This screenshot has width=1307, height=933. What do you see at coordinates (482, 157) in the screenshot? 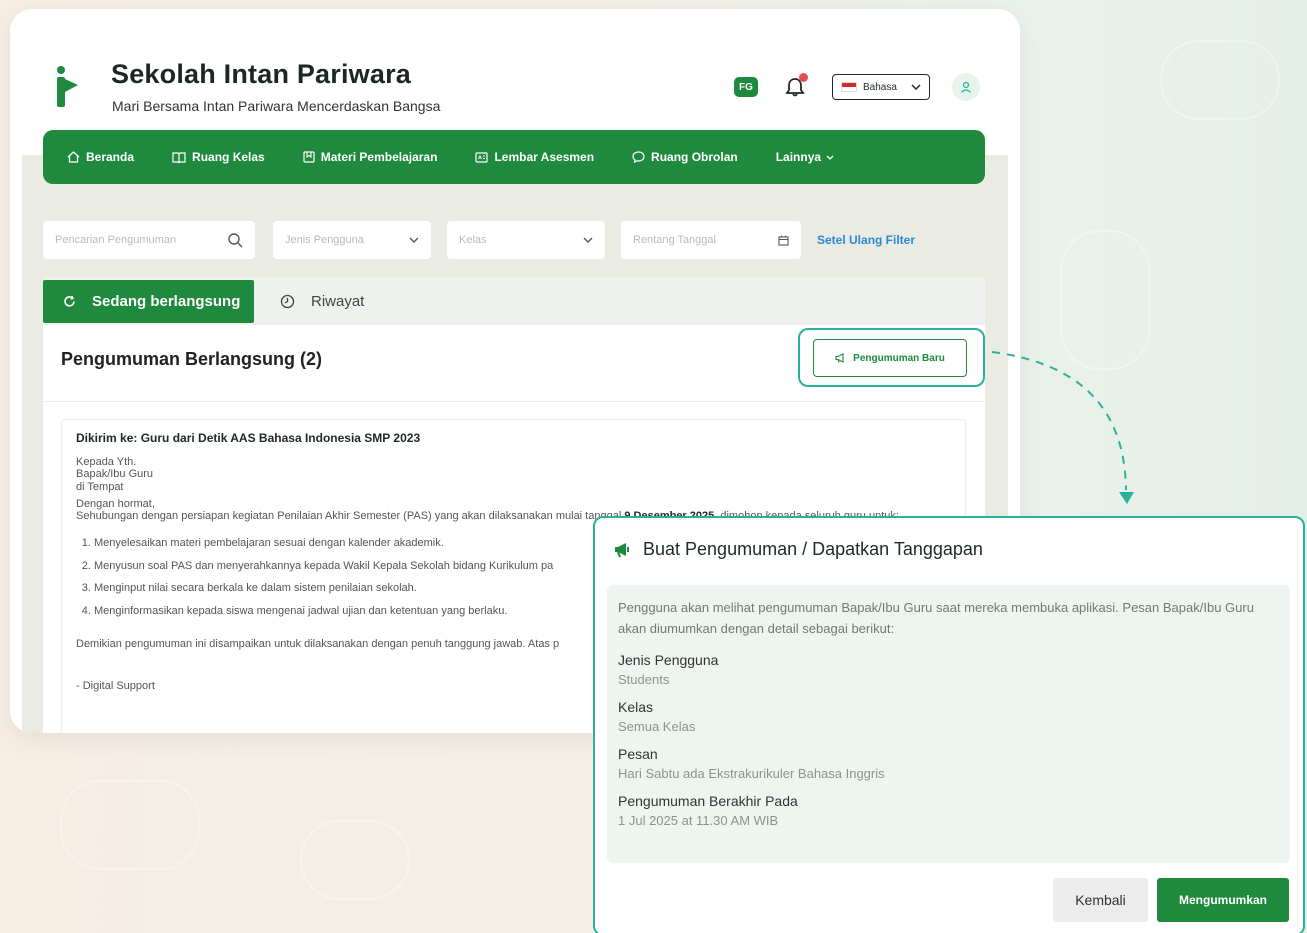
I see `assessment-icon` at bounding box center [482, 157].